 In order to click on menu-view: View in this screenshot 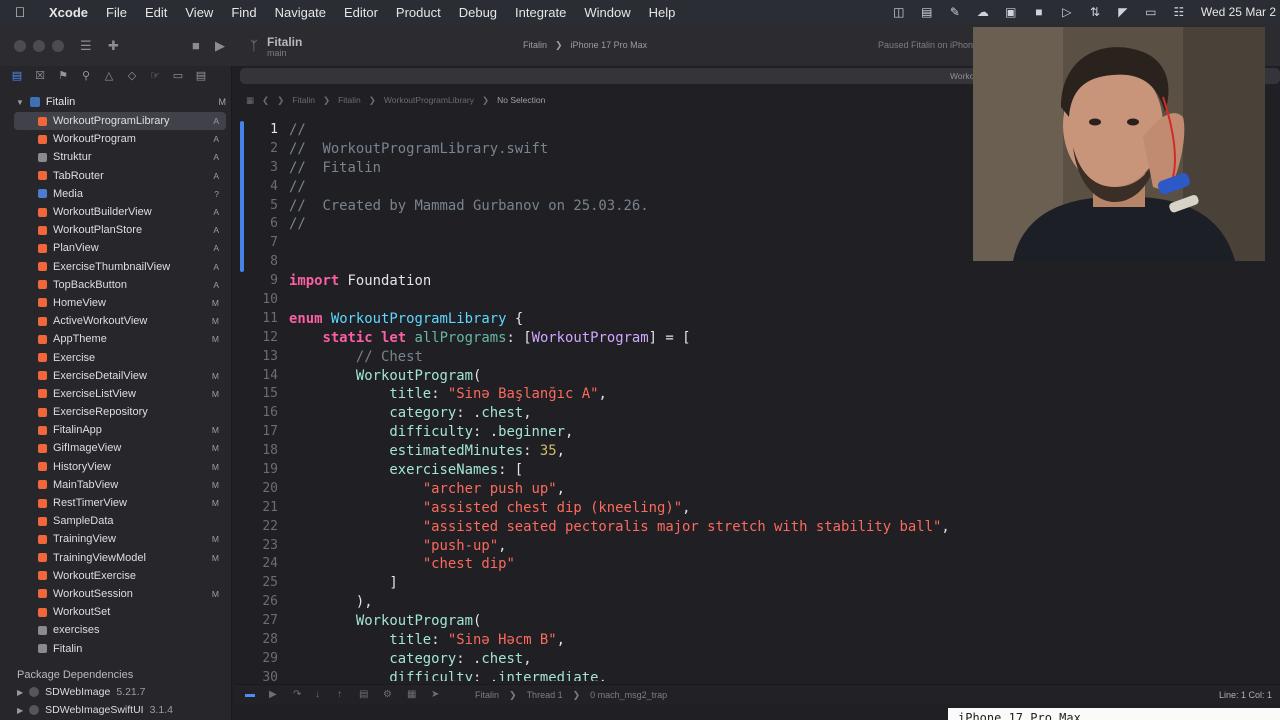, I will do `click(199, 12)`.